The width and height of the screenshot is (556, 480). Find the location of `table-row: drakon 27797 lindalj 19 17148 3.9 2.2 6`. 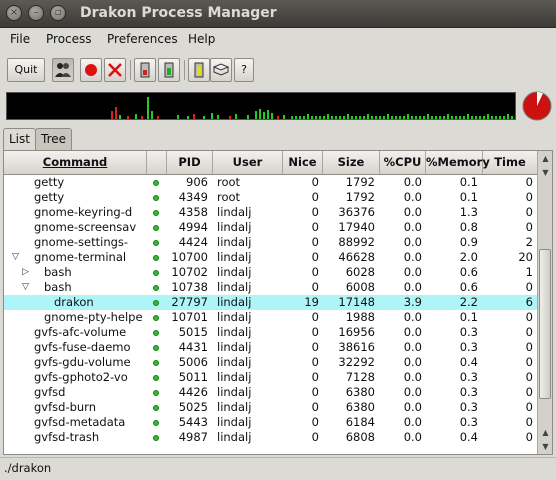

table-row: drakon 27797 lindalj 19 17148 3.9 2.2 6 is located at coordinates (270, 302).